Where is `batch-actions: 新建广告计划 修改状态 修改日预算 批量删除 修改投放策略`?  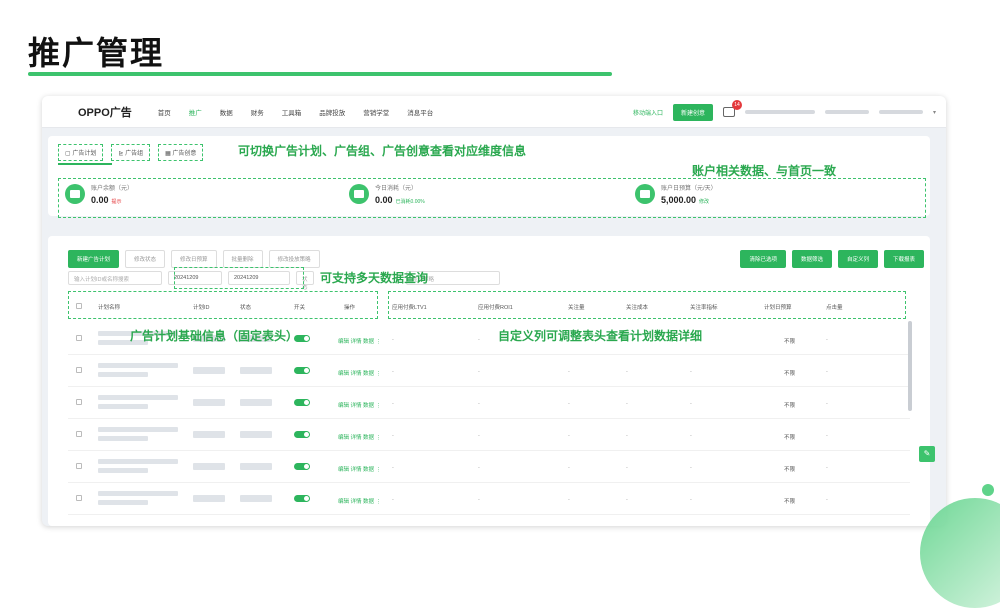
batch-actions: 新建广告计划 修改状态 修改日预算 批量删除 修改投放策略 is located at coordinates (194, 259).